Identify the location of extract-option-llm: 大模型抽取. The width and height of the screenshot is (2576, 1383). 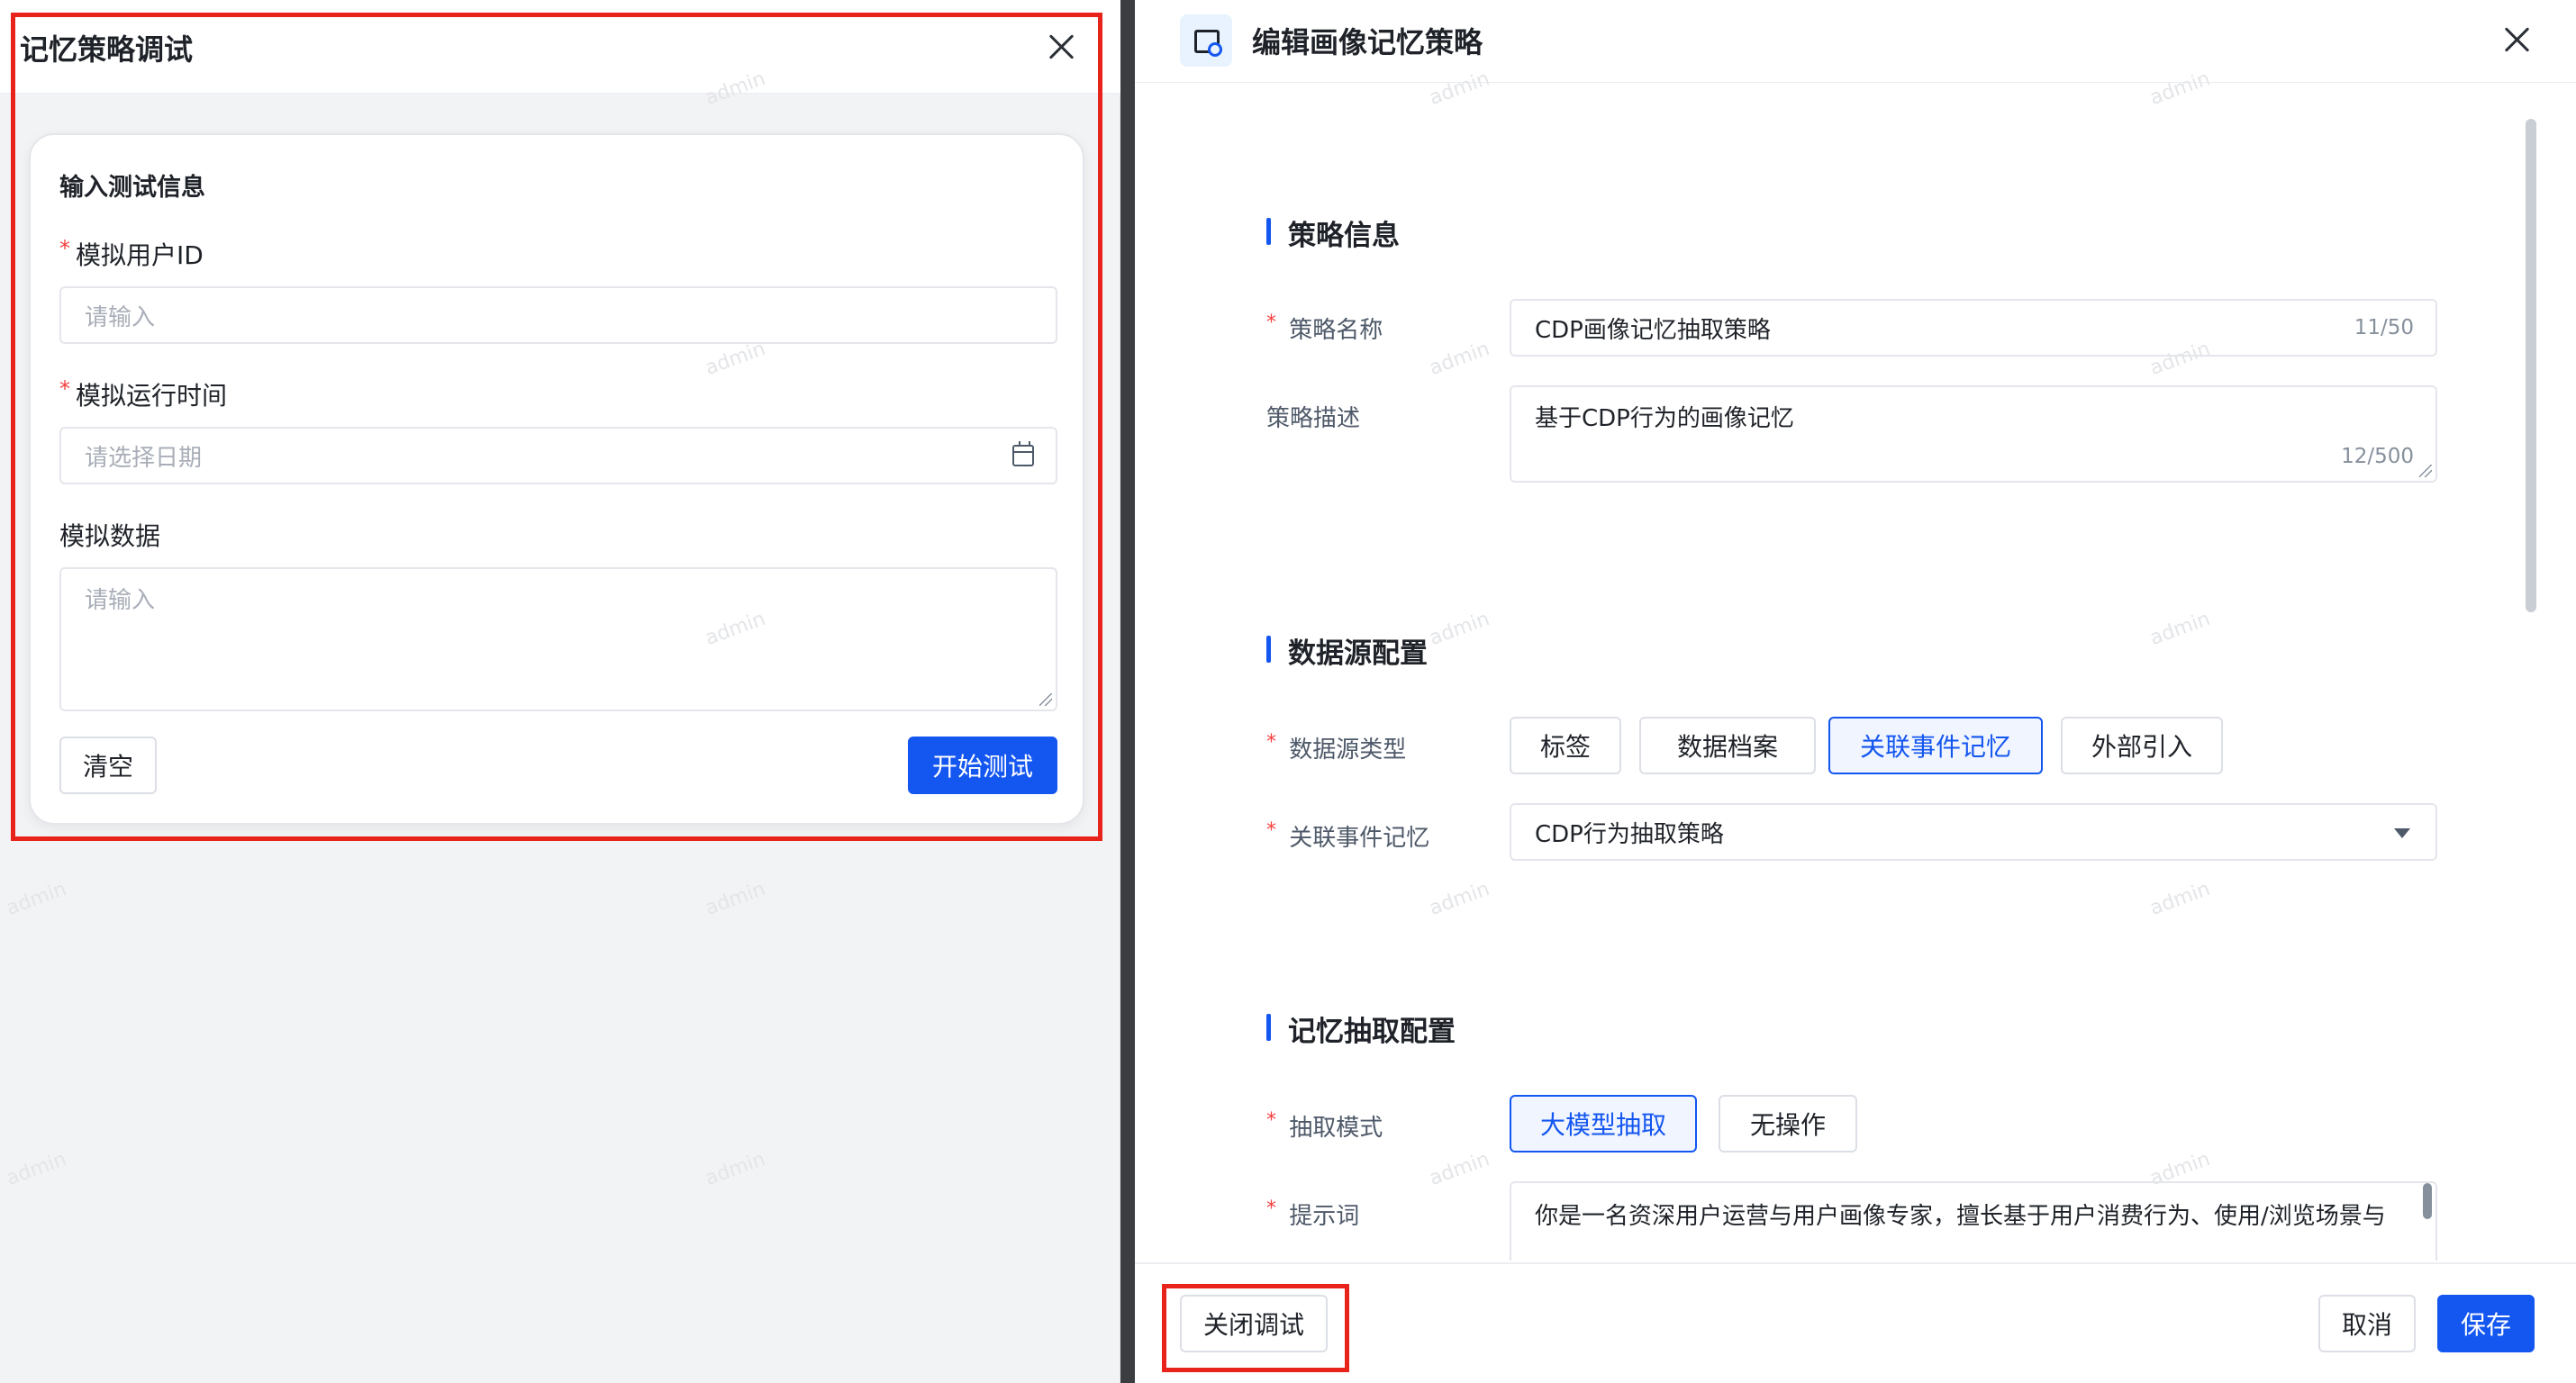
(1603, 1123).